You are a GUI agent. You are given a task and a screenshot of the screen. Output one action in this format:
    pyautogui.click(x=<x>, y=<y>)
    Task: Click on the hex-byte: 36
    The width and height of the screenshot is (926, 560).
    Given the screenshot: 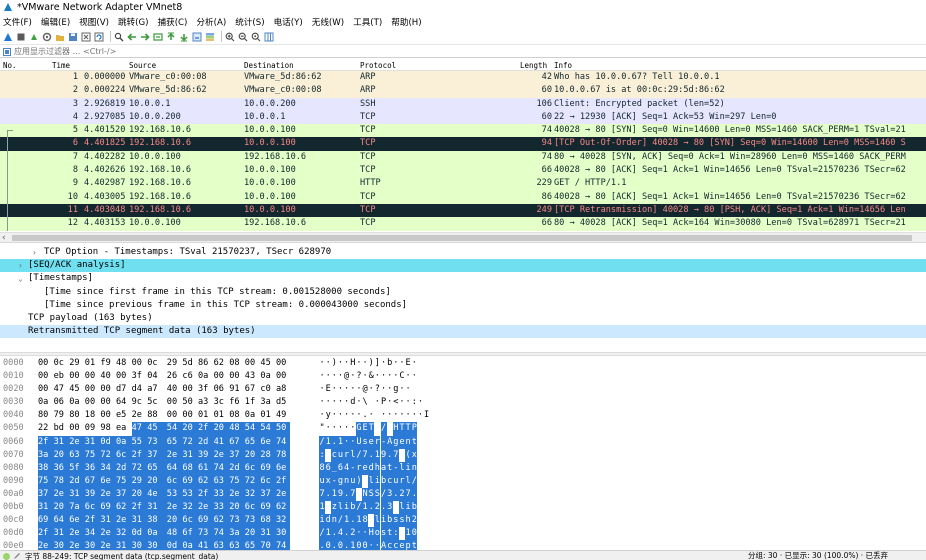 What is the action you would take?
    pyautogui.click(x=61, y=468)
    